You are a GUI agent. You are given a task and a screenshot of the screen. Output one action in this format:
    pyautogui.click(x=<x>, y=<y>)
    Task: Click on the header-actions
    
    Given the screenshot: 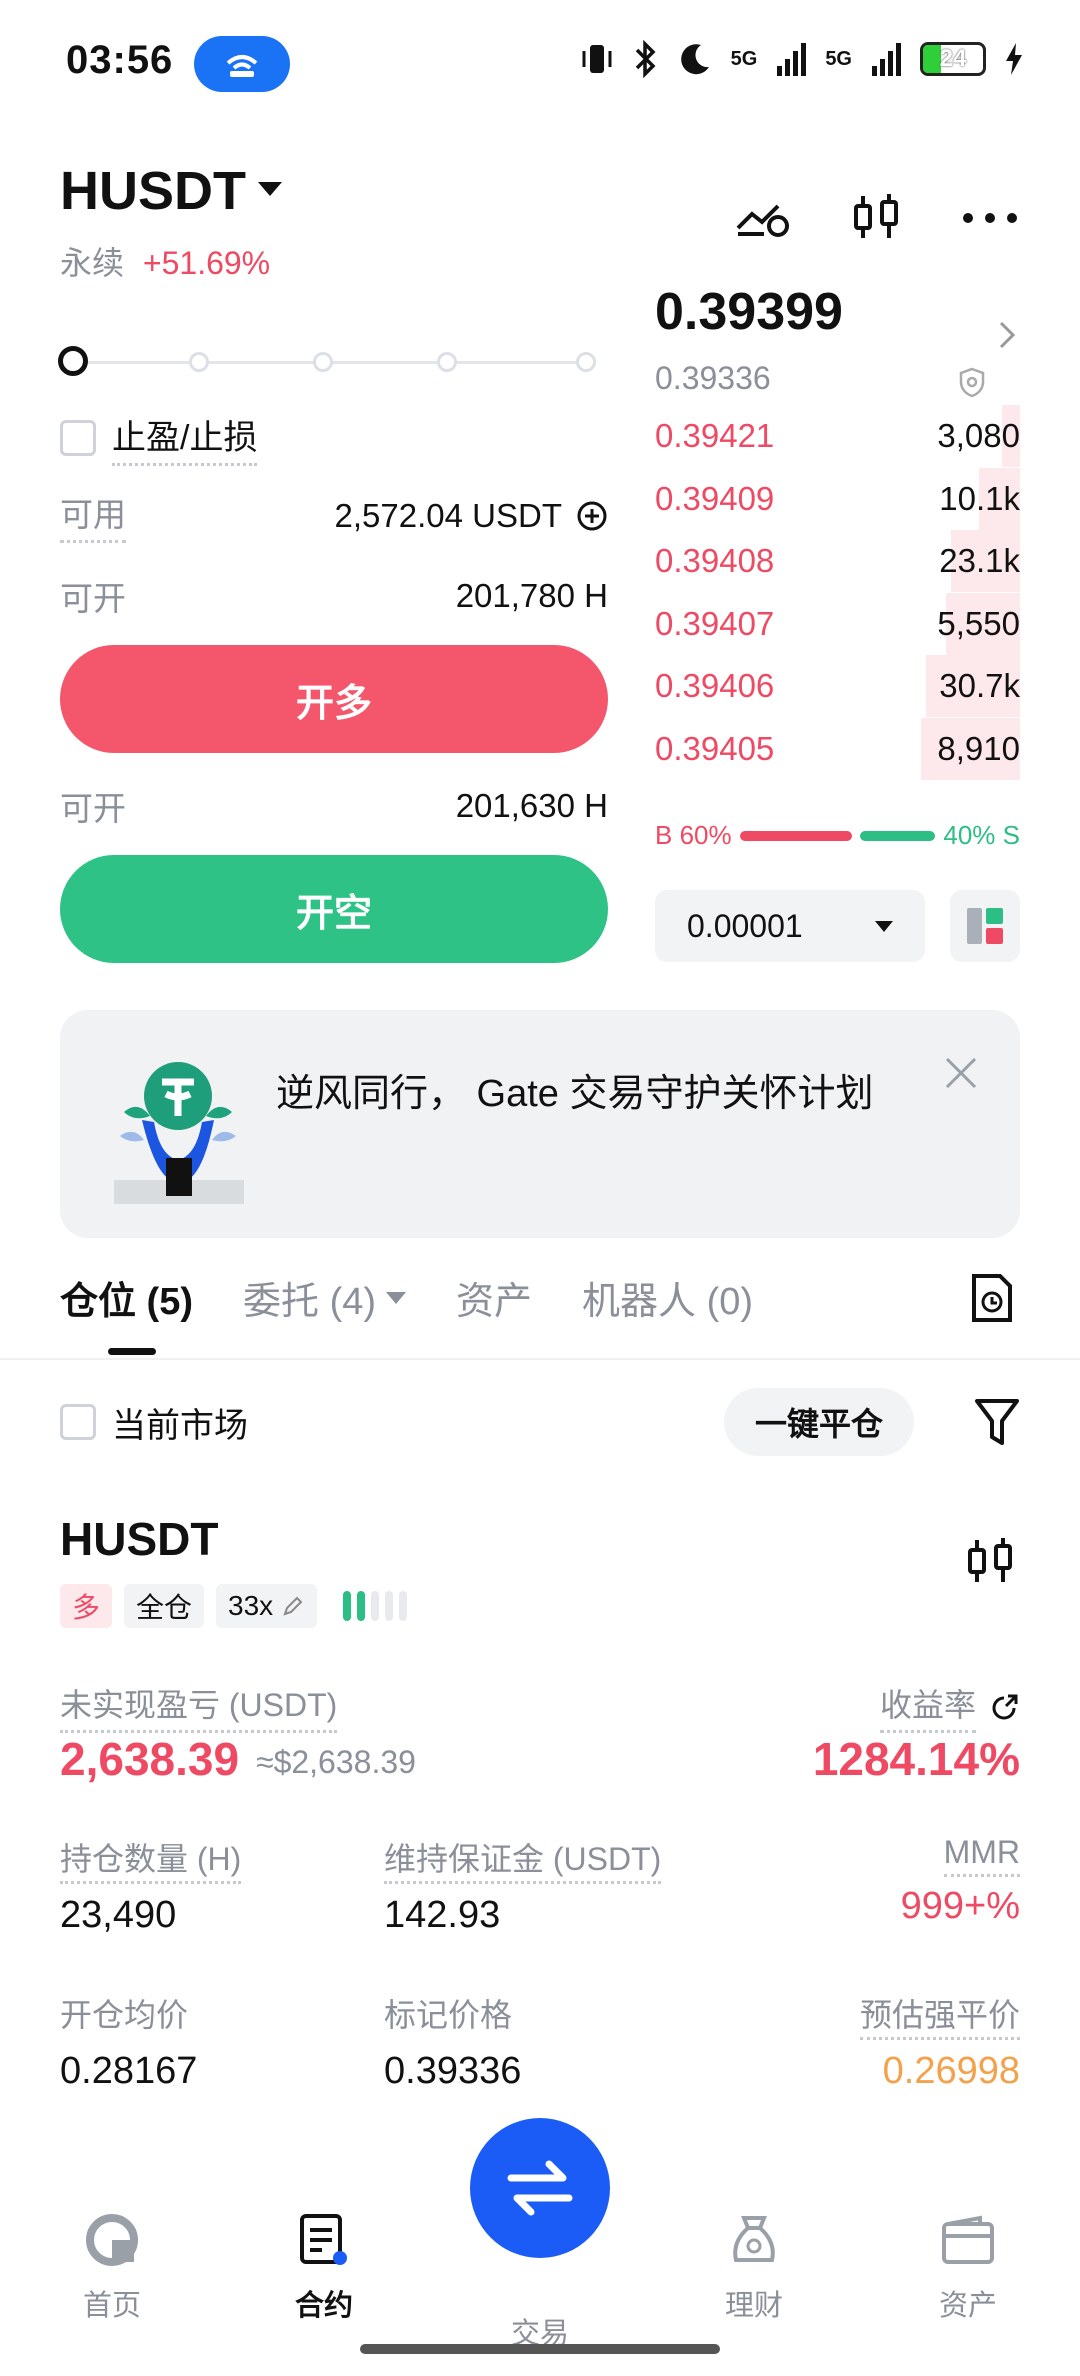 What is the action you would take?
    pyautogui.click(x=876, y=218)
    